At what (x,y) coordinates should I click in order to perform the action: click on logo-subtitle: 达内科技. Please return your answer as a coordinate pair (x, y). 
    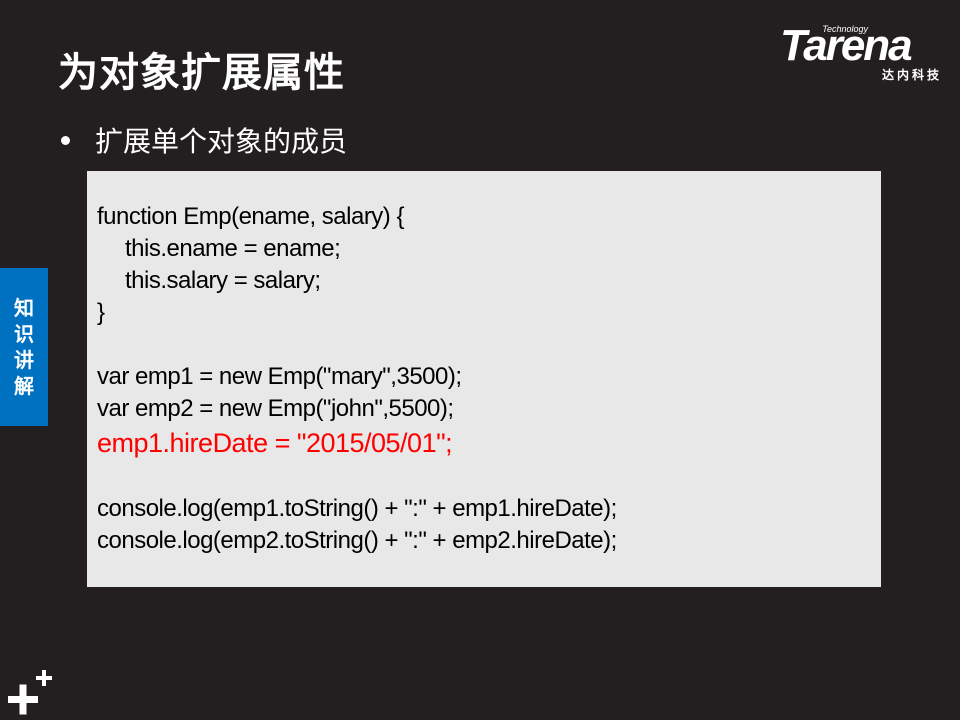
    Looking at the image, I should click on (911, 75).